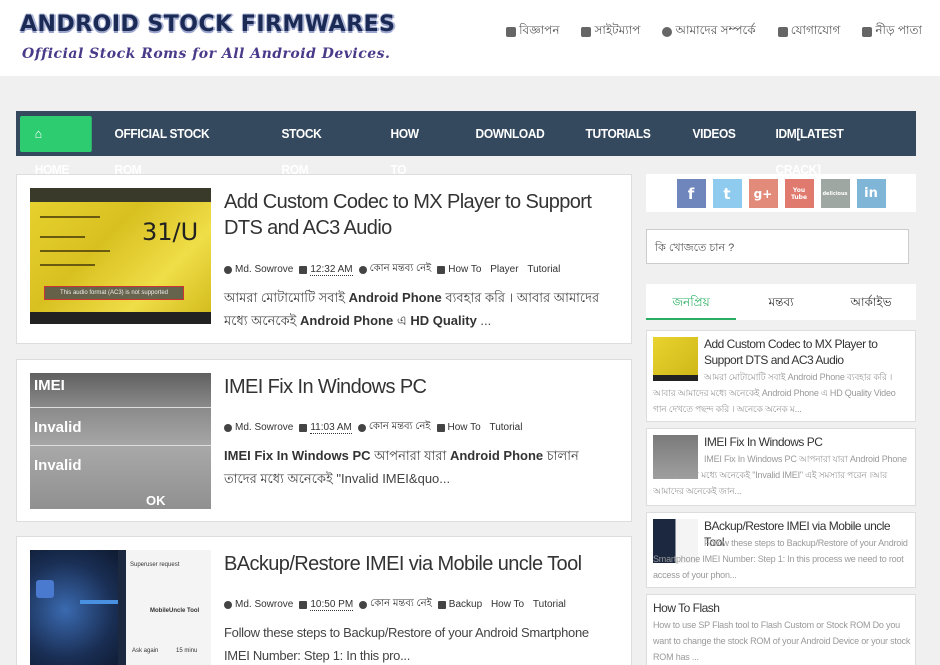  I want to click on post-time: 11:03 AM, so click(331, 428).